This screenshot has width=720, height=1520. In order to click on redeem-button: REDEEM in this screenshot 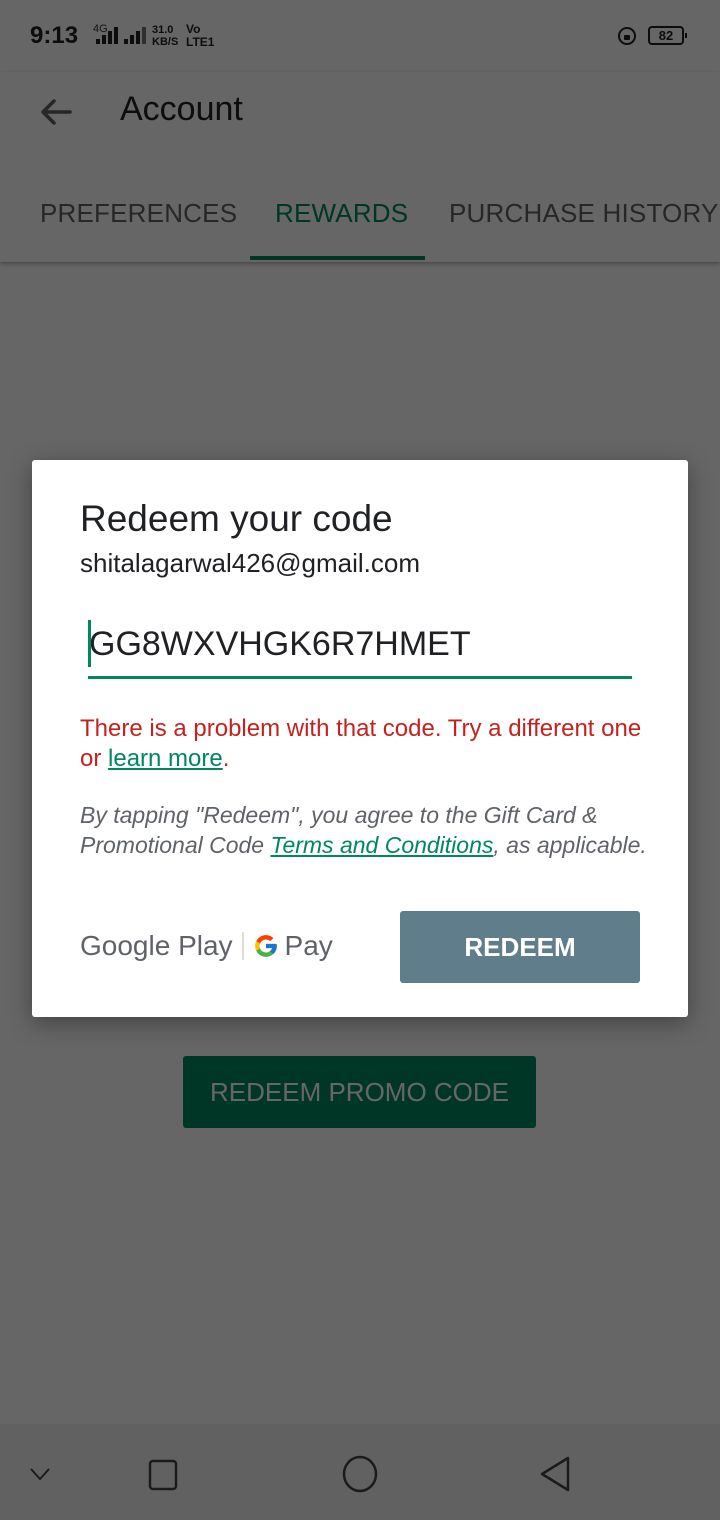, I will do `click(520, 947)`.